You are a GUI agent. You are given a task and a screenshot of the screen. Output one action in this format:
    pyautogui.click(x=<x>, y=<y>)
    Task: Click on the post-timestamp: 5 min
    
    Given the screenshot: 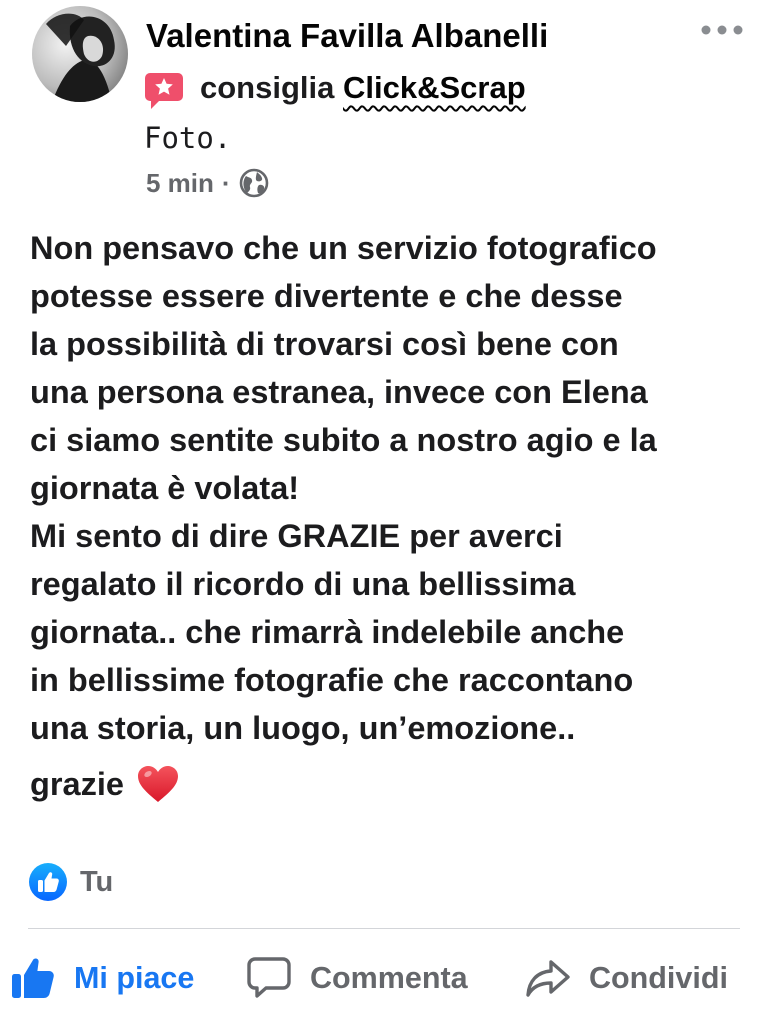 What is the action you would take?
    pyautogui.click(x=180, y=183)
    